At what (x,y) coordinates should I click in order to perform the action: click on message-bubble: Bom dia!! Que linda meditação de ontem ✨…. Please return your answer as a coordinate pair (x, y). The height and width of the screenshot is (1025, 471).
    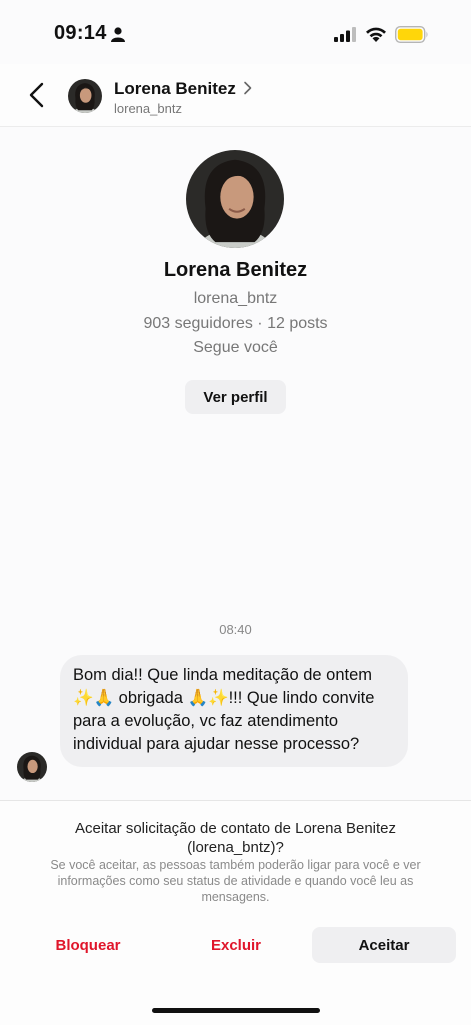
    Looking at the image, I should click on (234, 711).